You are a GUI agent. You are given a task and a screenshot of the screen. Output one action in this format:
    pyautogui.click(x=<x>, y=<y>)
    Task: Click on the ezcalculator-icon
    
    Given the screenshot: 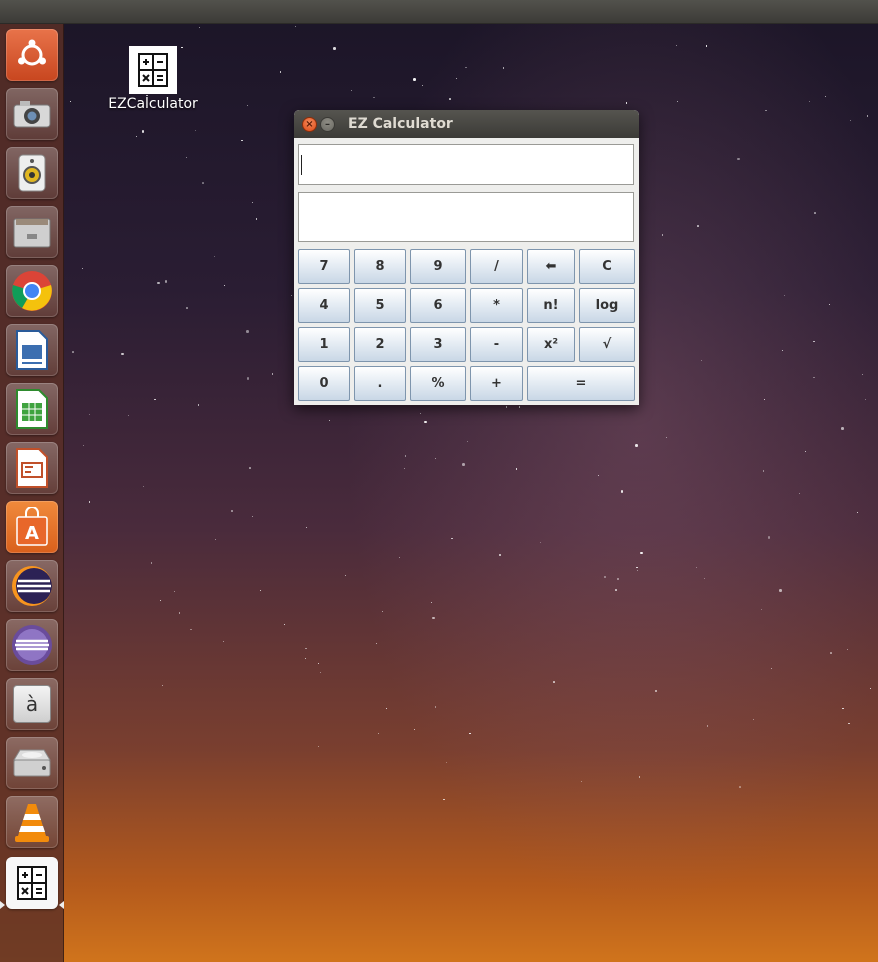 What is the action you would take?
    pyautogui.click(x=32, y=883)
    